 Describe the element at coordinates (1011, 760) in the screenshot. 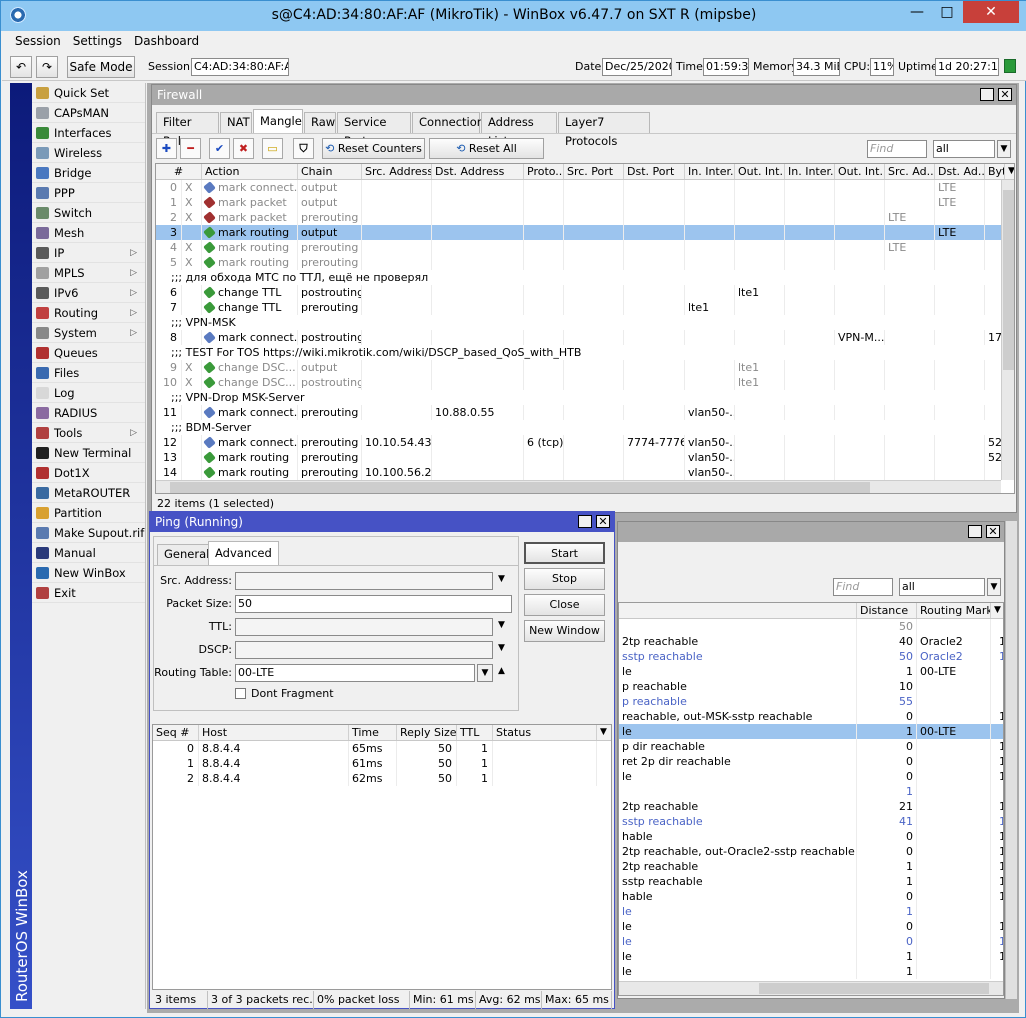

I see `routes-scrollbar-edge` at that location.